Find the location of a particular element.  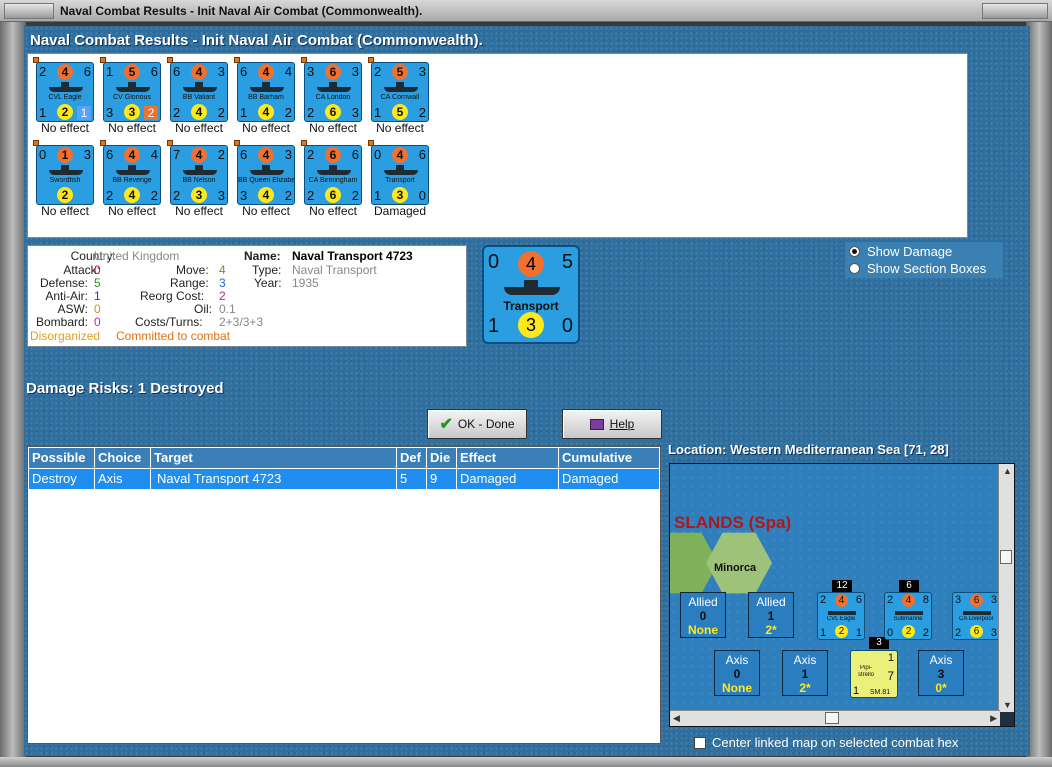

allied-box-0: Allied 0 None is located at coordinates (703, 615).